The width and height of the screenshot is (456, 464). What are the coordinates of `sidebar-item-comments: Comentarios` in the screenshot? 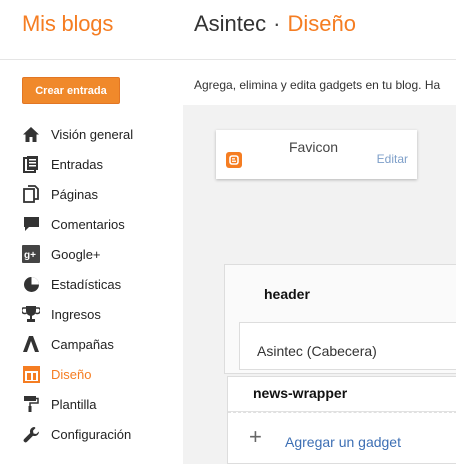 It's located at (77, 224).